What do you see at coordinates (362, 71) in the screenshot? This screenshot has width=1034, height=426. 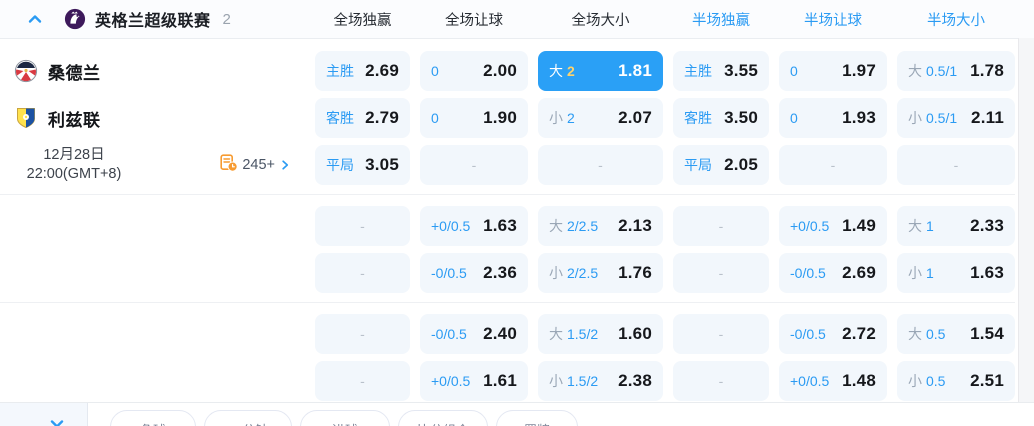 I see `odds-cell-ft-home-win: 主胜 2.69` at bounding box center [362, 71].